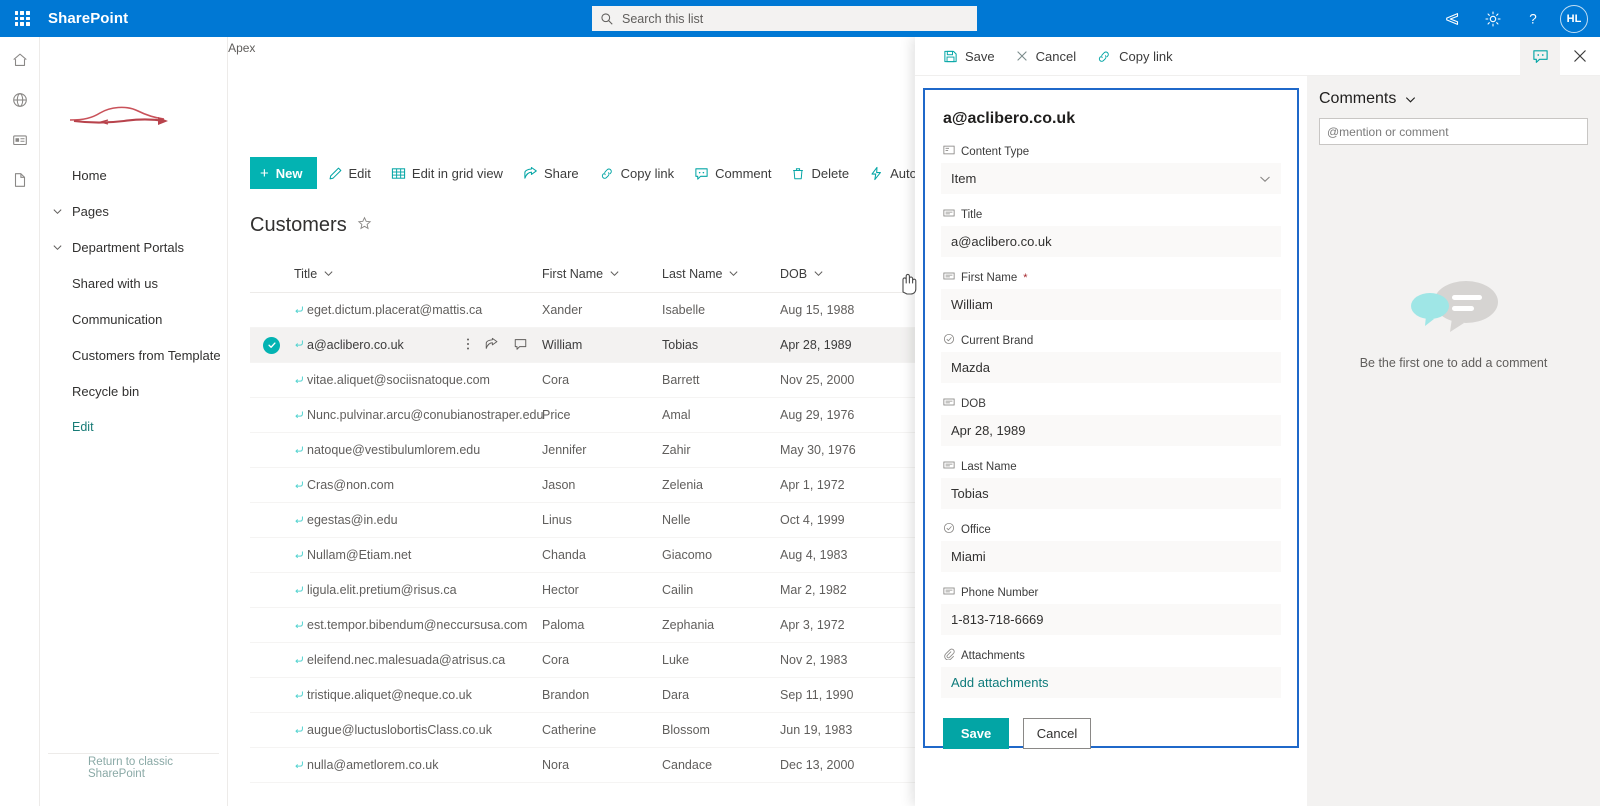  Describe the element at coordinates (1111, 466) in the screenshot. I see `field-label: Last Name` at that location.